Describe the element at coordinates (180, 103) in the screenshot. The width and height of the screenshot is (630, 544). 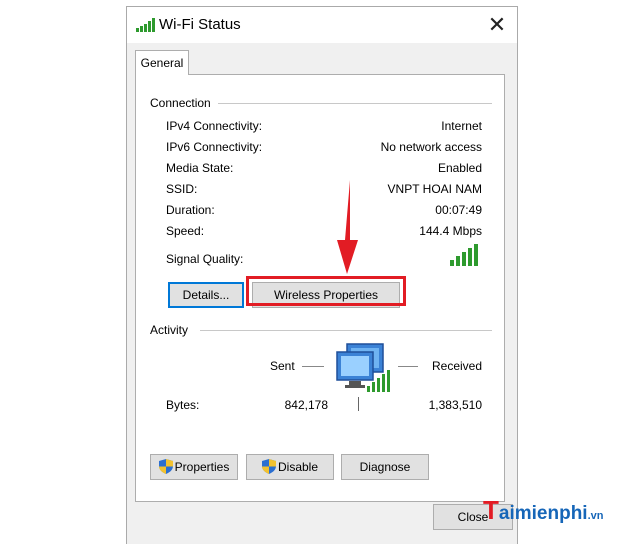
I see `connection-group-label: Connection` at that location.